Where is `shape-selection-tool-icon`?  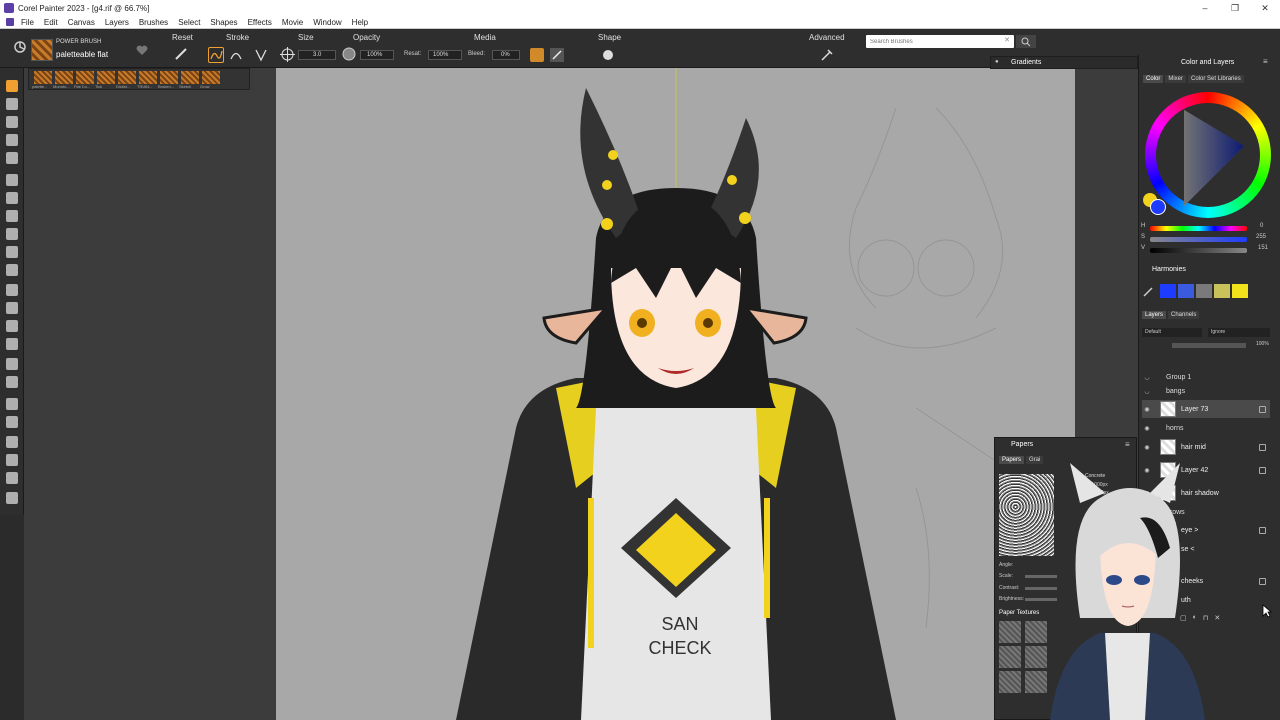 shape-selection-tool-icon is located at coordinates (12, 344).